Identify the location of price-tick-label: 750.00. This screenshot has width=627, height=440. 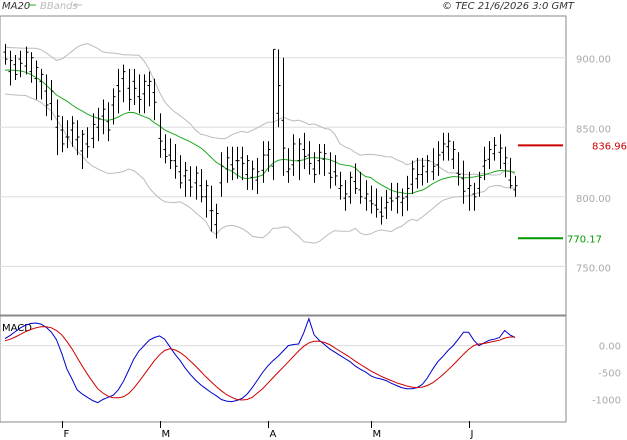
(593, 268).